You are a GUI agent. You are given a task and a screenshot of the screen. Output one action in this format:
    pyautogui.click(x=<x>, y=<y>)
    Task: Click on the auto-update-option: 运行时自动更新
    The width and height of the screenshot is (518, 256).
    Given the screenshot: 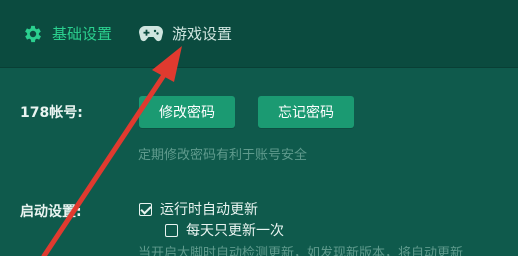 What is the action you would take?
    pyautogui.click(x=198, y=209)
    